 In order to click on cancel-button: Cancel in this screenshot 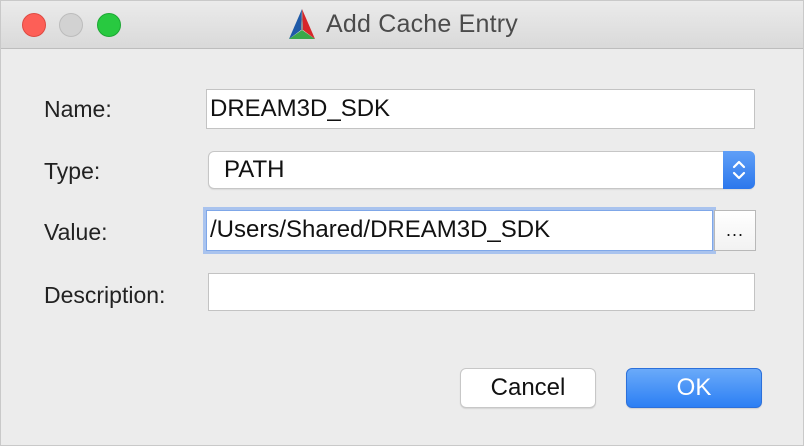, I will do `click(528, 388)`.